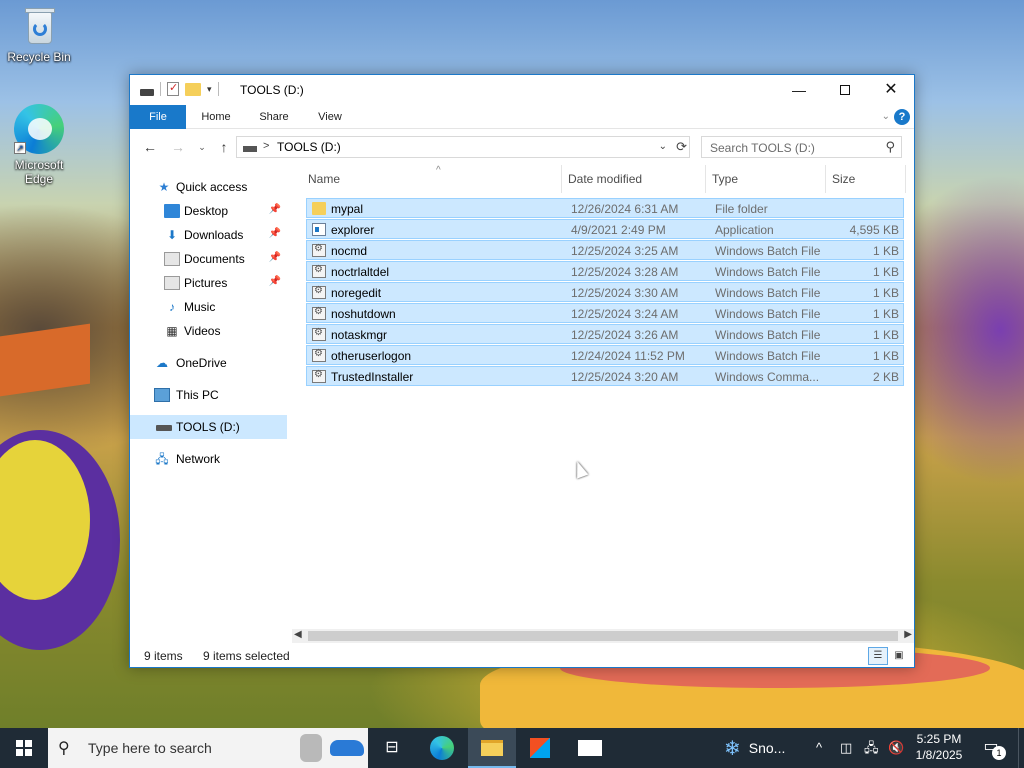  I want to click on desktop-icon-recycle-bin: Recycle Bin, so click(39, 35).